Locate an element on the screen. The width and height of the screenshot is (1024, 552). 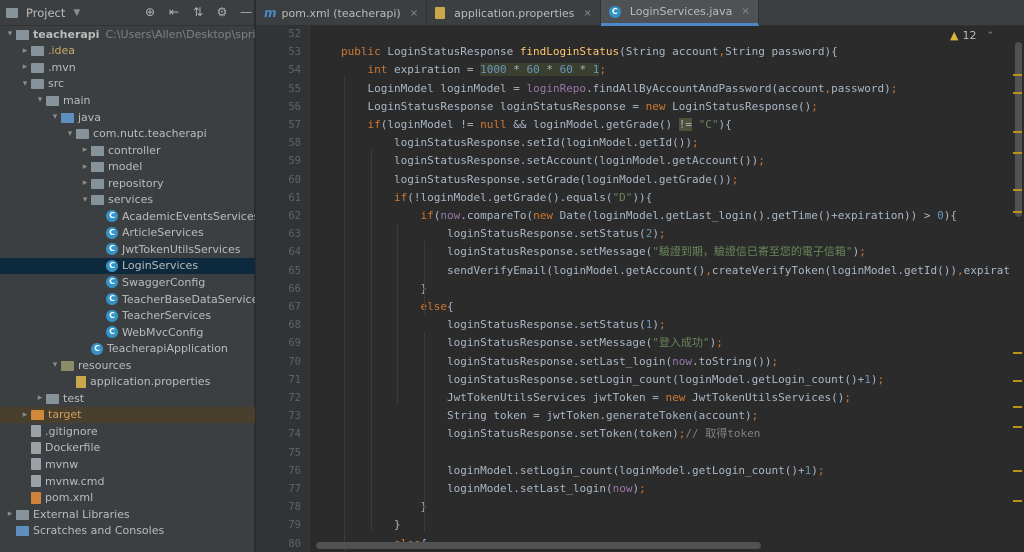
tree-item: Scratches and Consoles is located at coordinates (127, 530).